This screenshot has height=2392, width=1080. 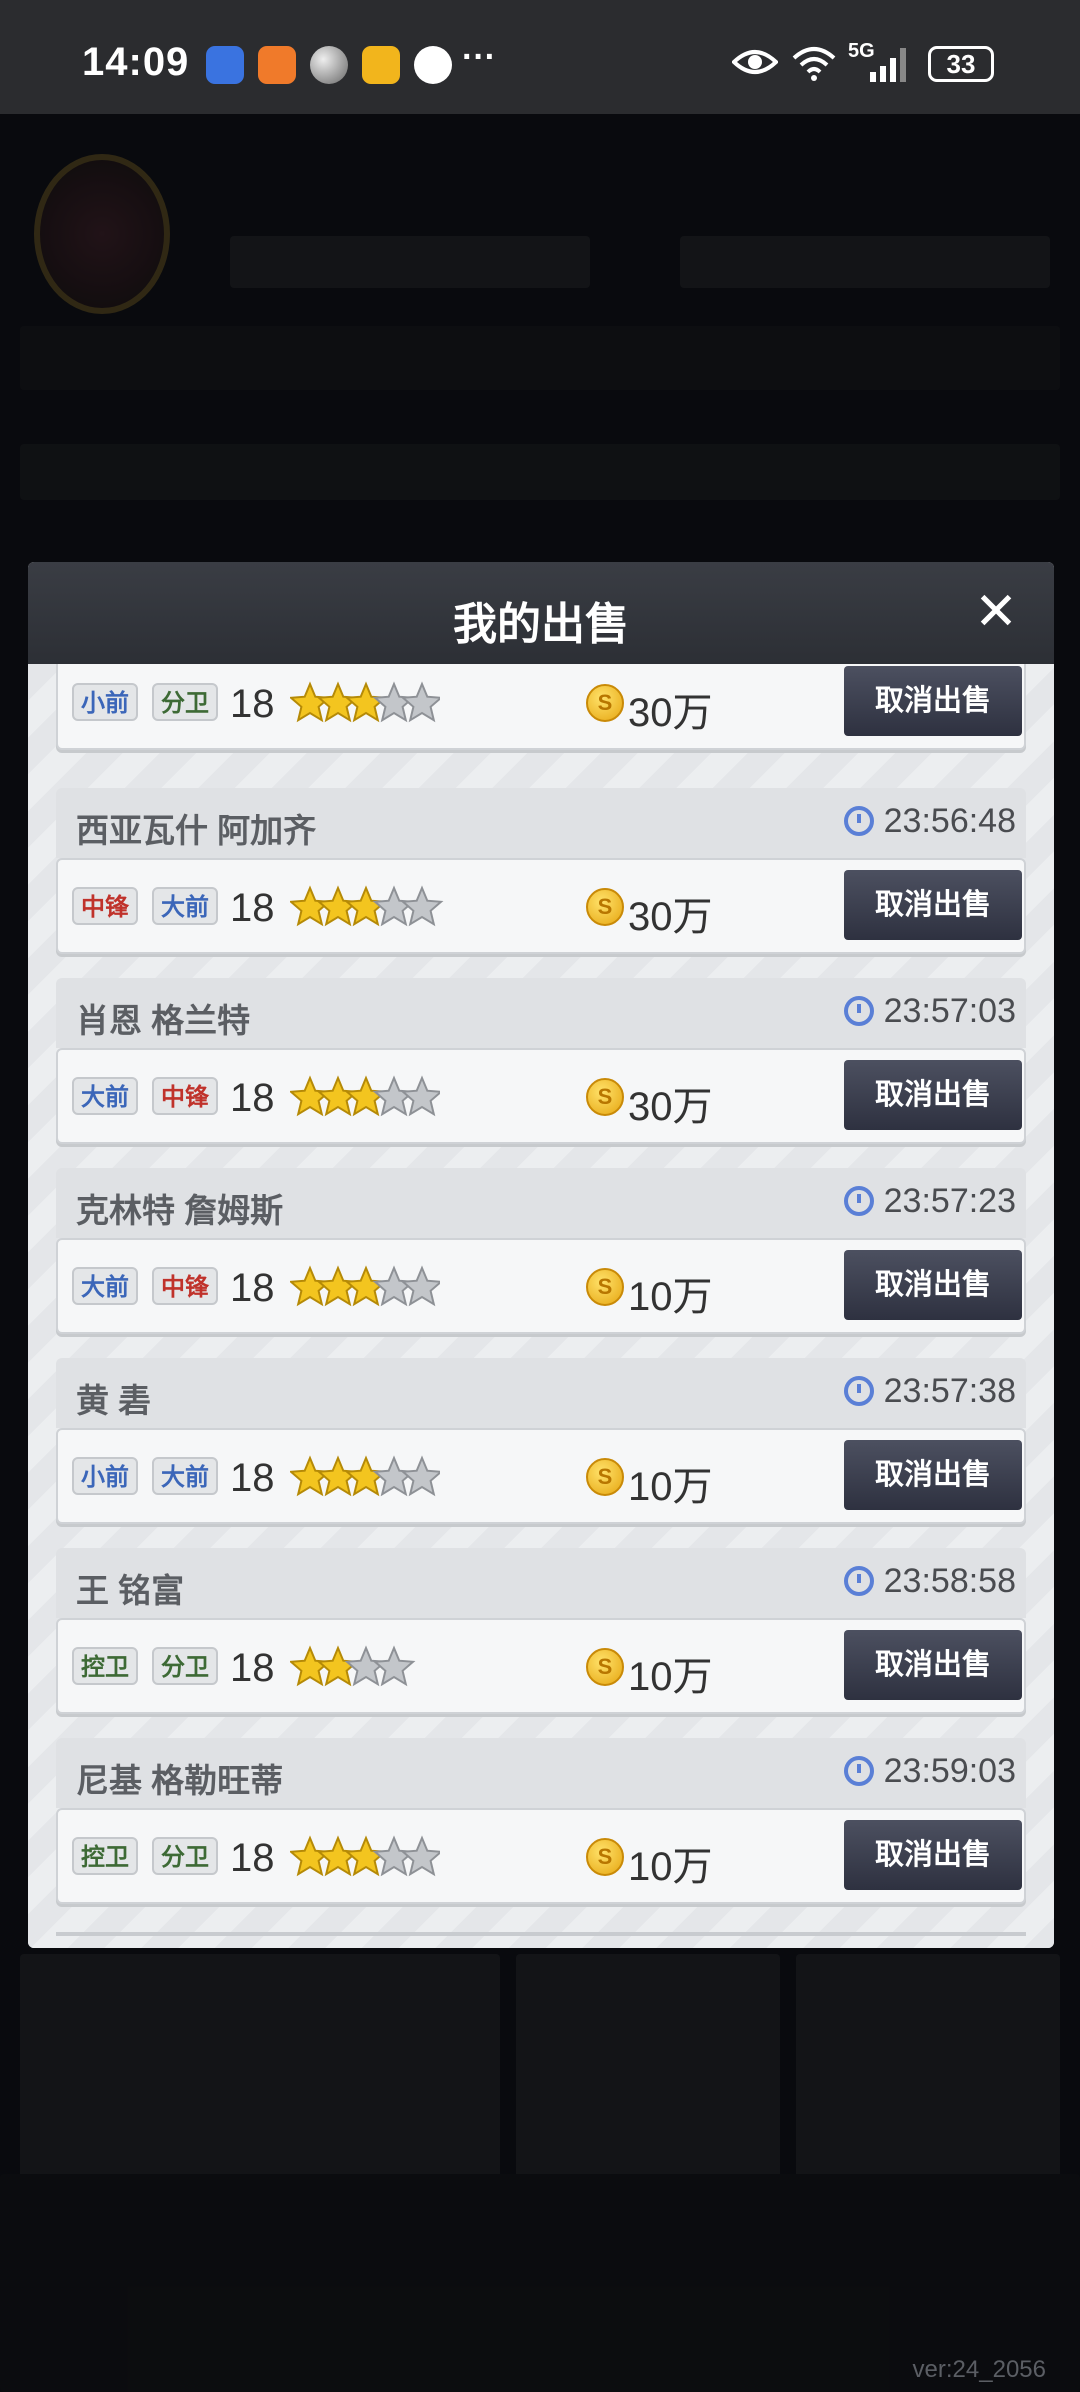 I want to click on listing-row: 中锋 大前 18 S 30万 取消出售, so click(x=541, y=906).